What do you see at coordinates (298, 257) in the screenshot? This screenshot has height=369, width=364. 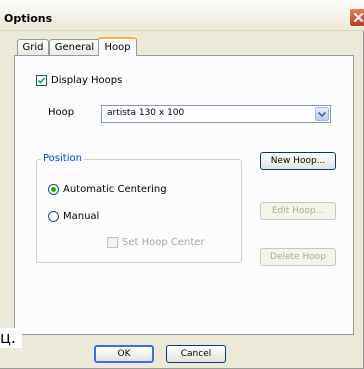 I see `delete-hoop-button: Delete Hoop` at bounding box center [298, 257].